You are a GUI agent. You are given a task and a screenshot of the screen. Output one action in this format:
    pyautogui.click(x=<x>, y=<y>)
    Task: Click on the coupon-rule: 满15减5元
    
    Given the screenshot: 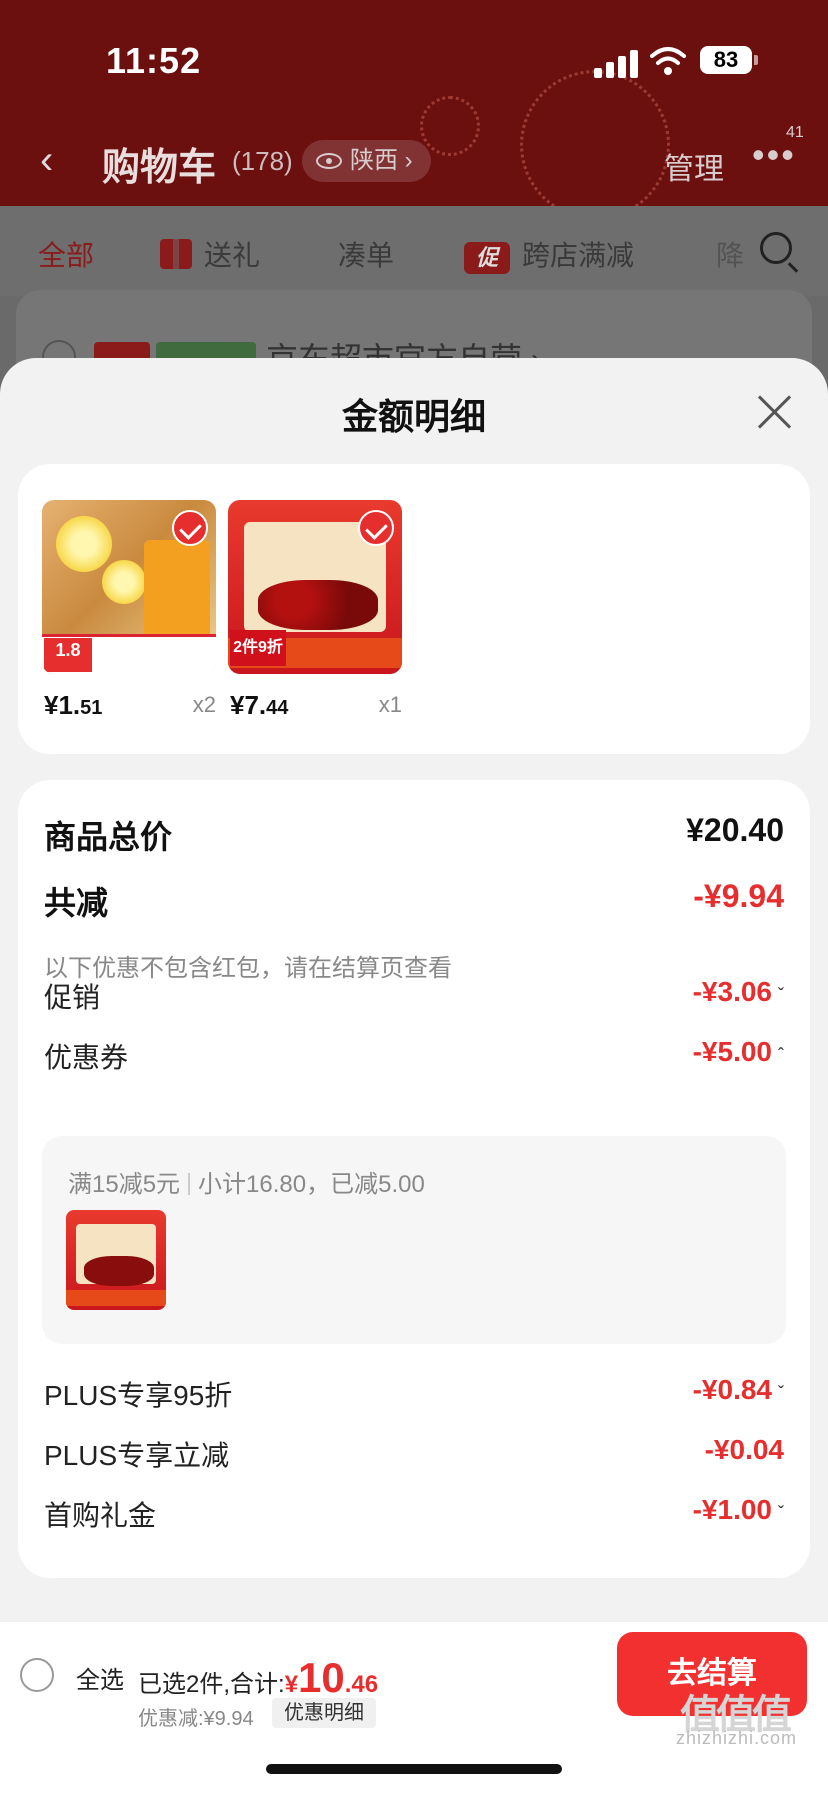 What is the action you would take?
    pyautogui.click(x=124, y=1184)
    